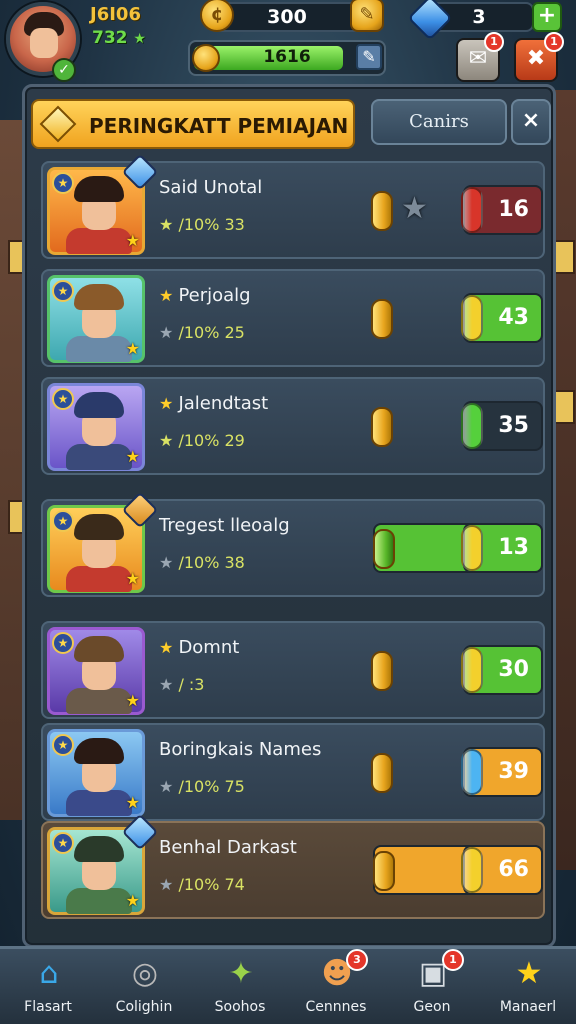 This screenshot has height=1024, width=576. What do you see at coordinates (44, 43) in the screenshot?
I see `avatar-face` at bounding box center [44, 43].